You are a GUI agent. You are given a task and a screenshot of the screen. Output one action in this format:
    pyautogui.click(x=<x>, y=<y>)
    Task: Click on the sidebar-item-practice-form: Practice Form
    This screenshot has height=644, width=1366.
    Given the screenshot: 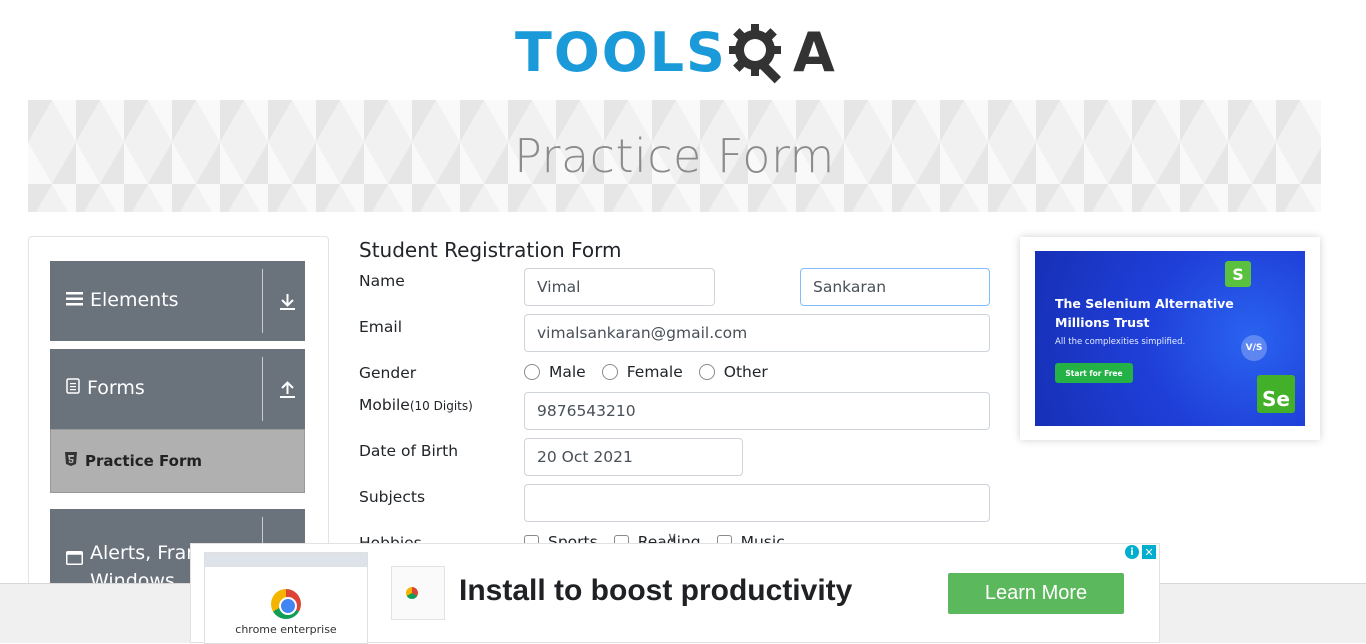 What is the action you would take?
    pyautogui.click(x=177, y=461)
    